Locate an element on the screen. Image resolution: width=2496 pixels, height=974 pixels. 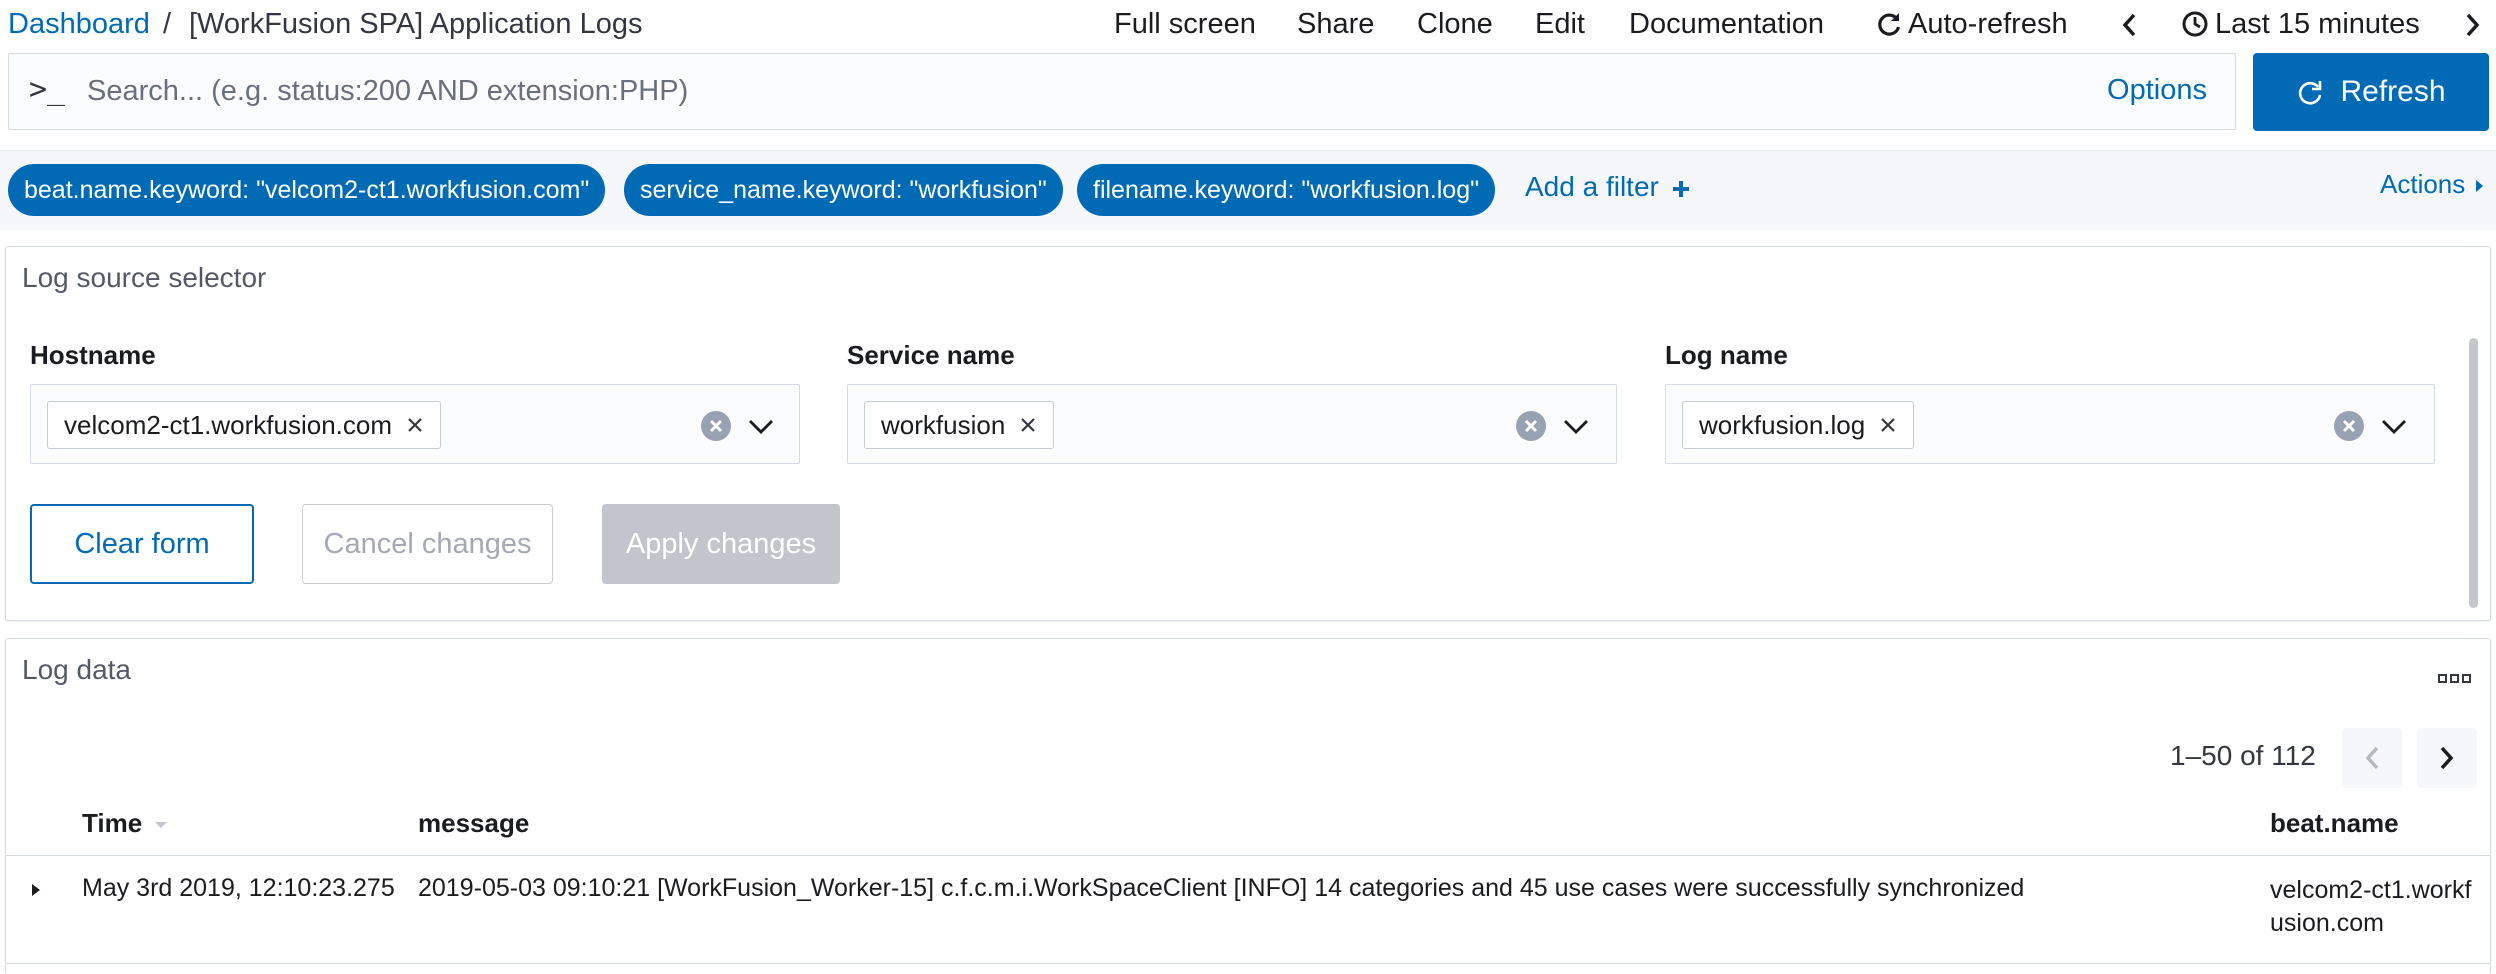
hostname-label: Hostname is located at coordinates (93, 355).